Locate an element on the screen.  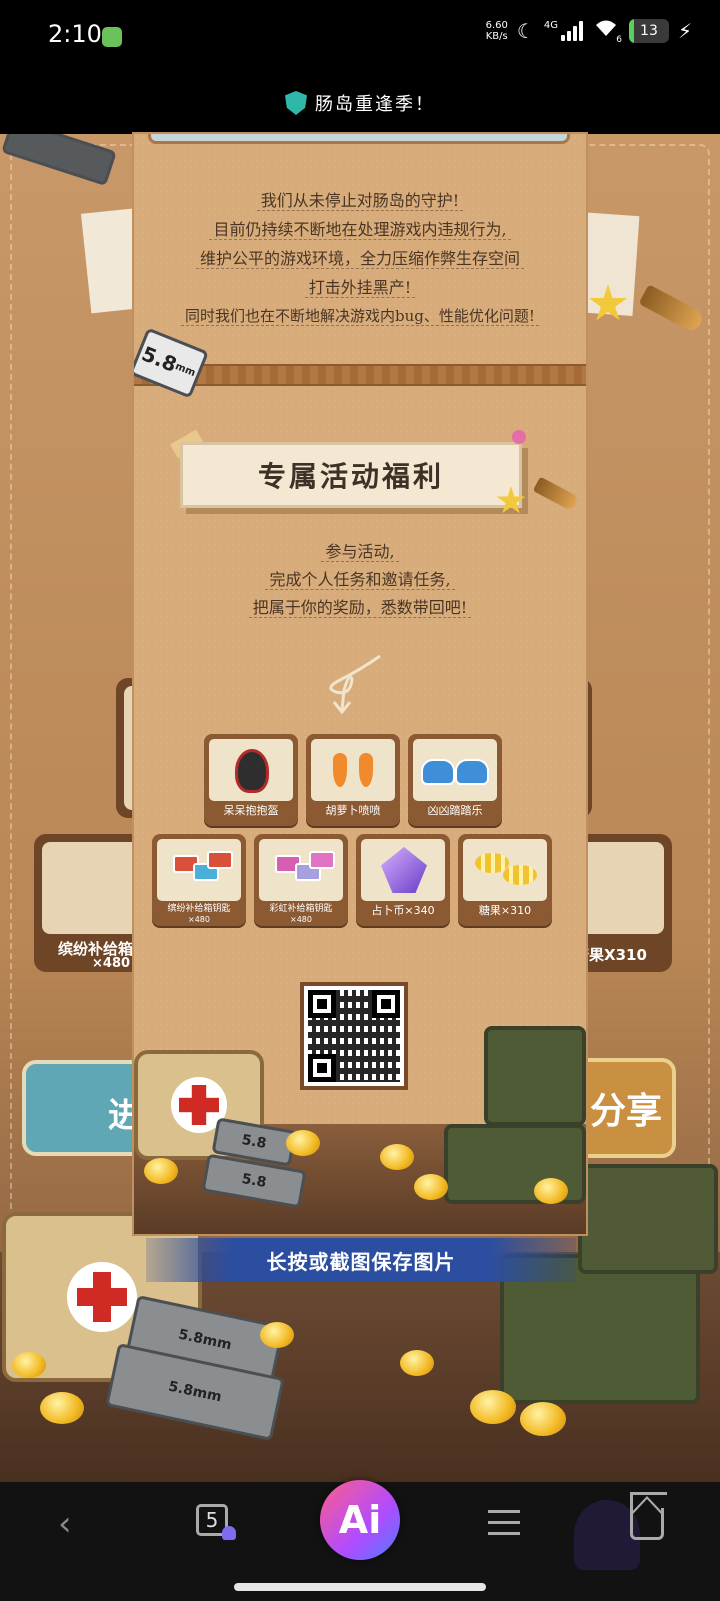
activity-text: 参与活动, 完成个人任务和邀请任务, 把属于你的奖励，悉数带回吧! is located at coordinates (360, 580).